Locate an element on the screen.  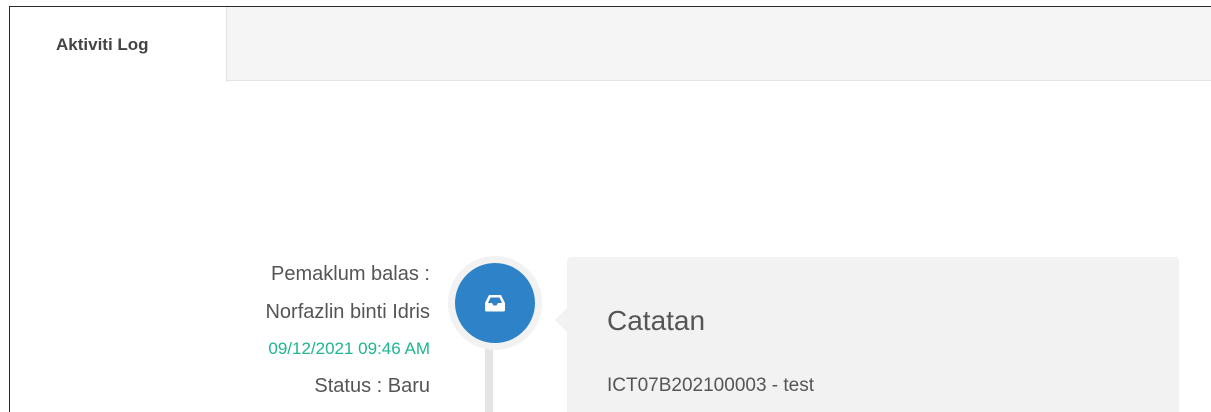
inbox-icon is located at coordinates (495, 303).